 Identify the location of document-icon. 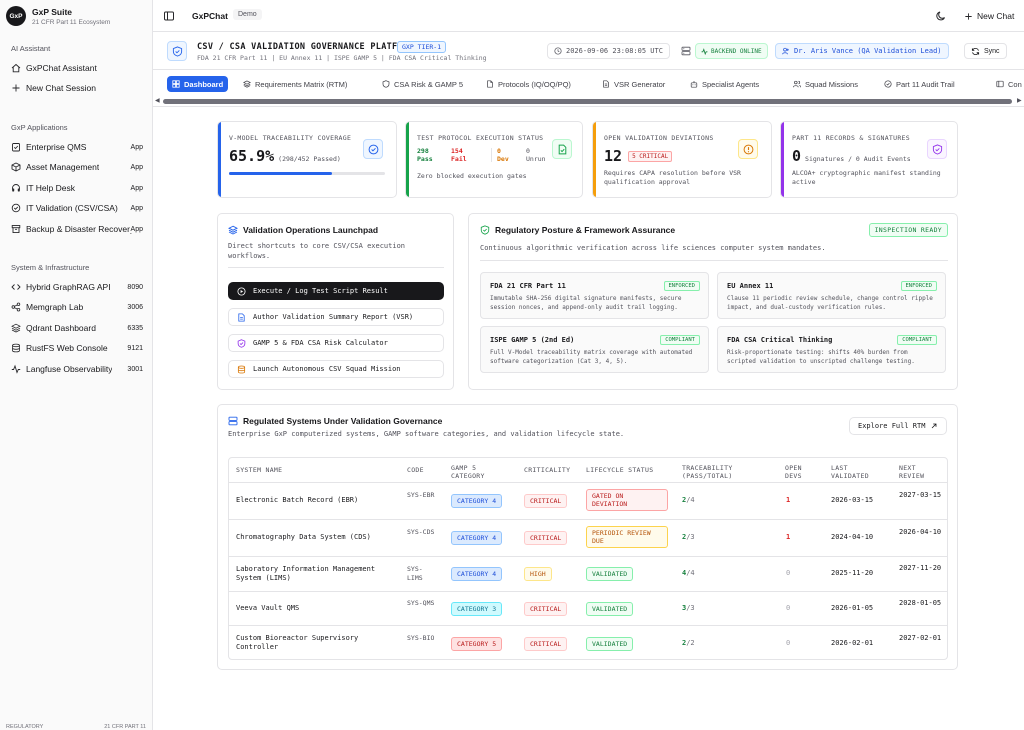
(241, 317).